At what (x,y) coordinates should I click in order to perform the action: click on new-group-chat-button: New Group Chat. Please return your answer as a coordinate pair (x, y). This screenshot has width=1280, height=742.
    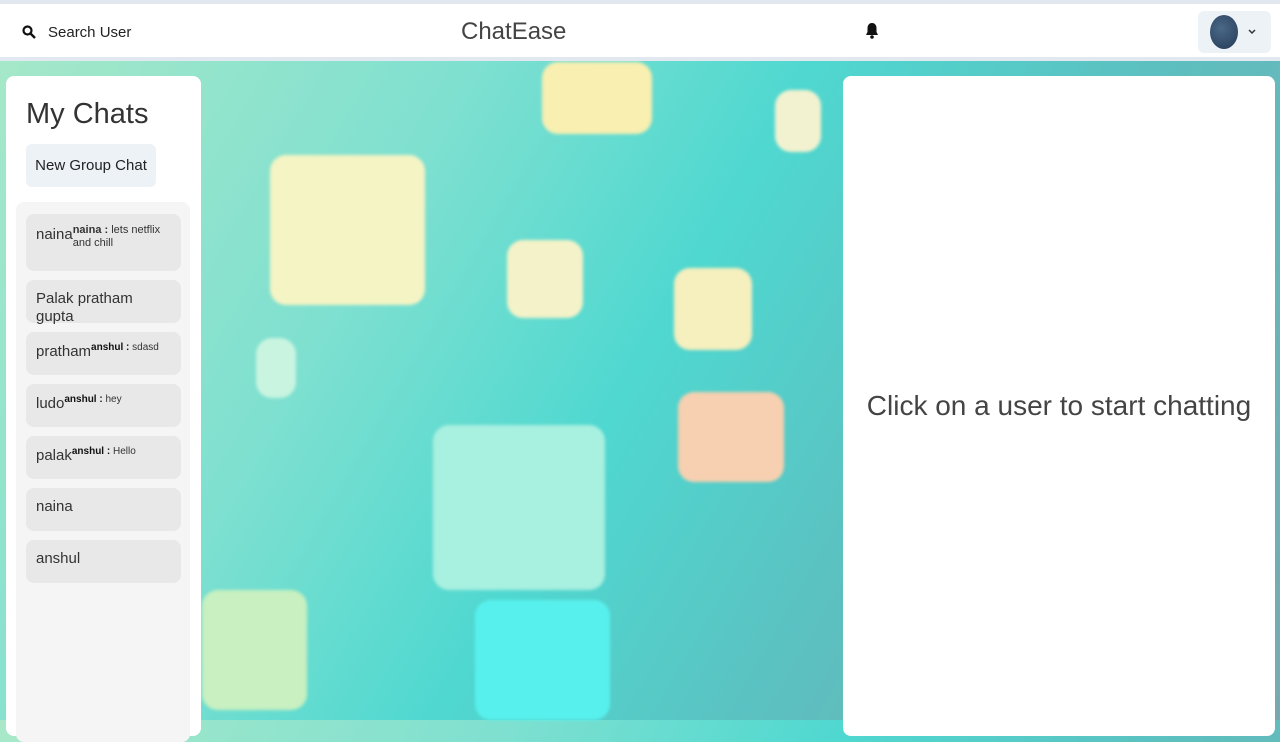
    Looking at the image, I should click on (91, 165).